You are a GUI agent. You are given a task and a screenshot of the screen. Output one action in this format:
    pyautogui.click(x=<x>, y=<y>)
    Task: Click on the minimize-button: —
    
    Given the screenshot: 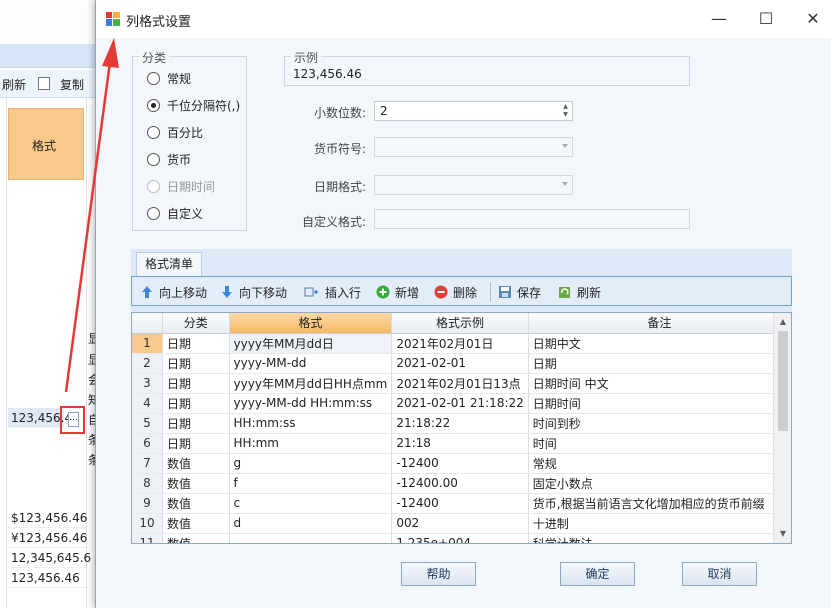 What is the action you would take?
    pyautogui.click(x=719, y=20)
    